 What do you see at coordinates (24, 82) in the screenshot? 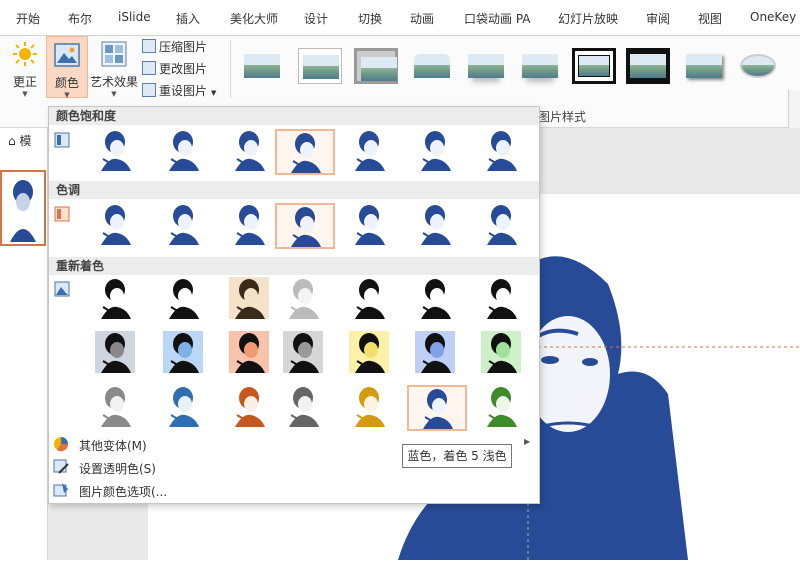
I see `correct-label: 更正` at bounding box center [24, 82].